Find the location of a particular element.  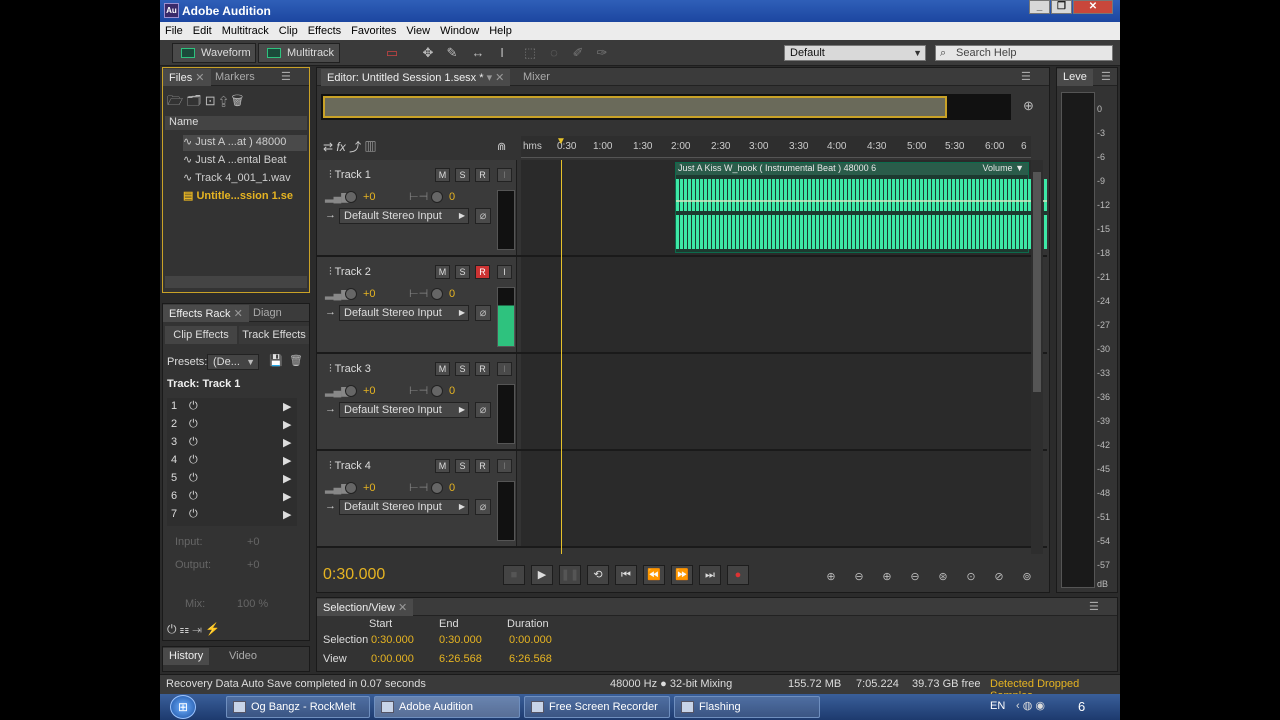

view-start: 0:00.000 is located at coordinates (392, 659).